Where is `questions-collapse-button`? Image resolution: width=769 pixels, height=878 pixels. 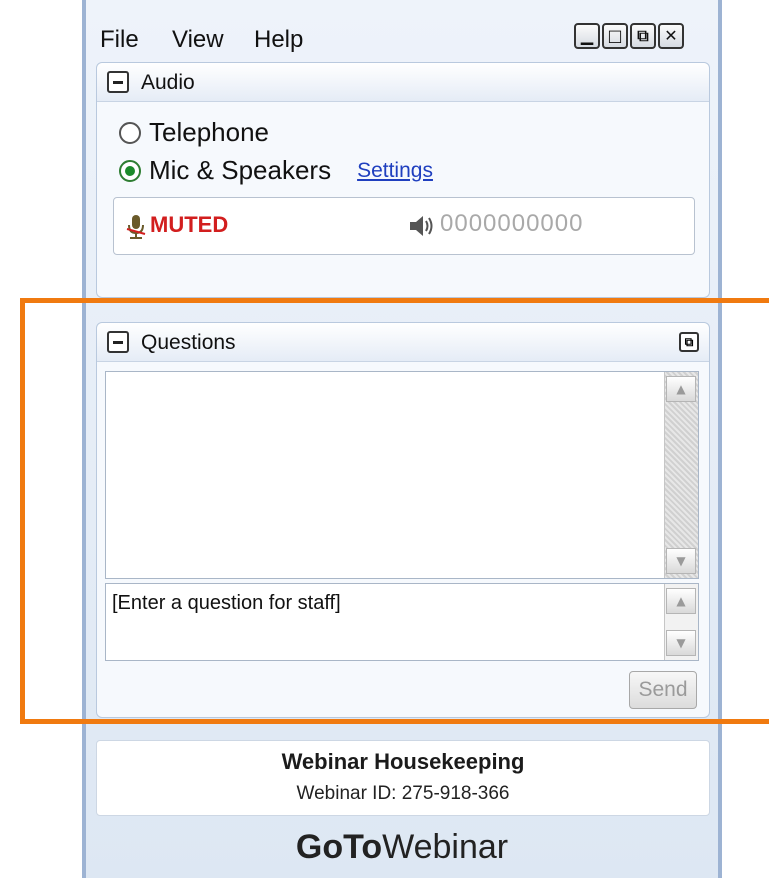 questions-collapse-button is located at coordinates (118, 342).